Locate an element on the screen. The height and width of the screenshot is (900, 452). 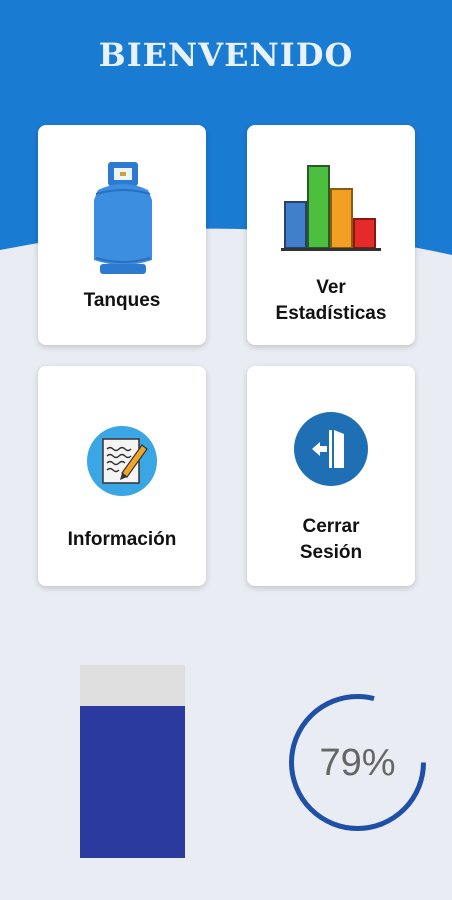
informacion-button: Información is located at coordinates (122, 476).